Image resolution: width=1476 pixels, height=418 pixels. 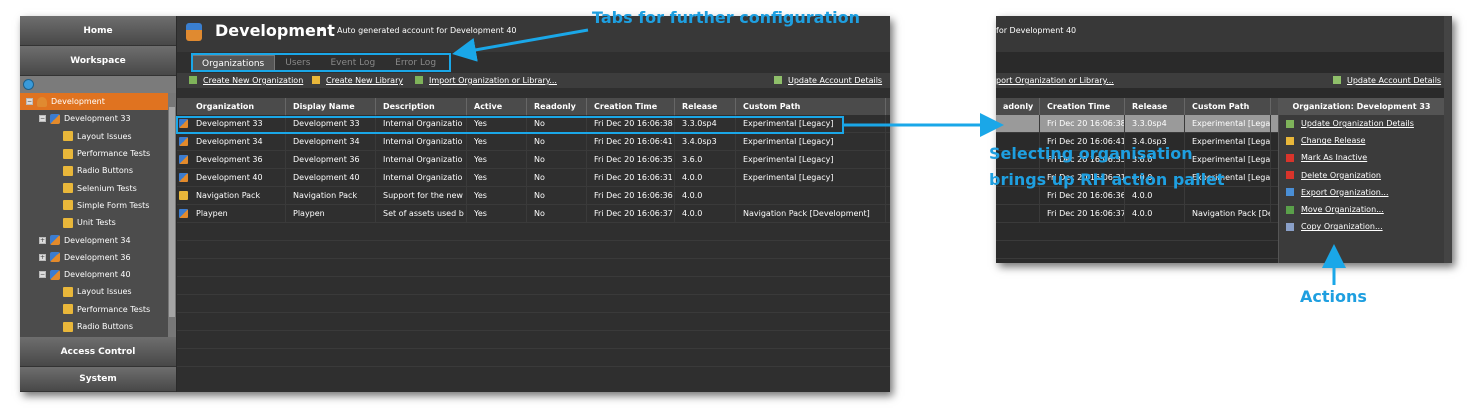 What do you see at coordinates (520, 45) in the screenshot?
I see `tabs-arrow` at bounding box center [520, 45].